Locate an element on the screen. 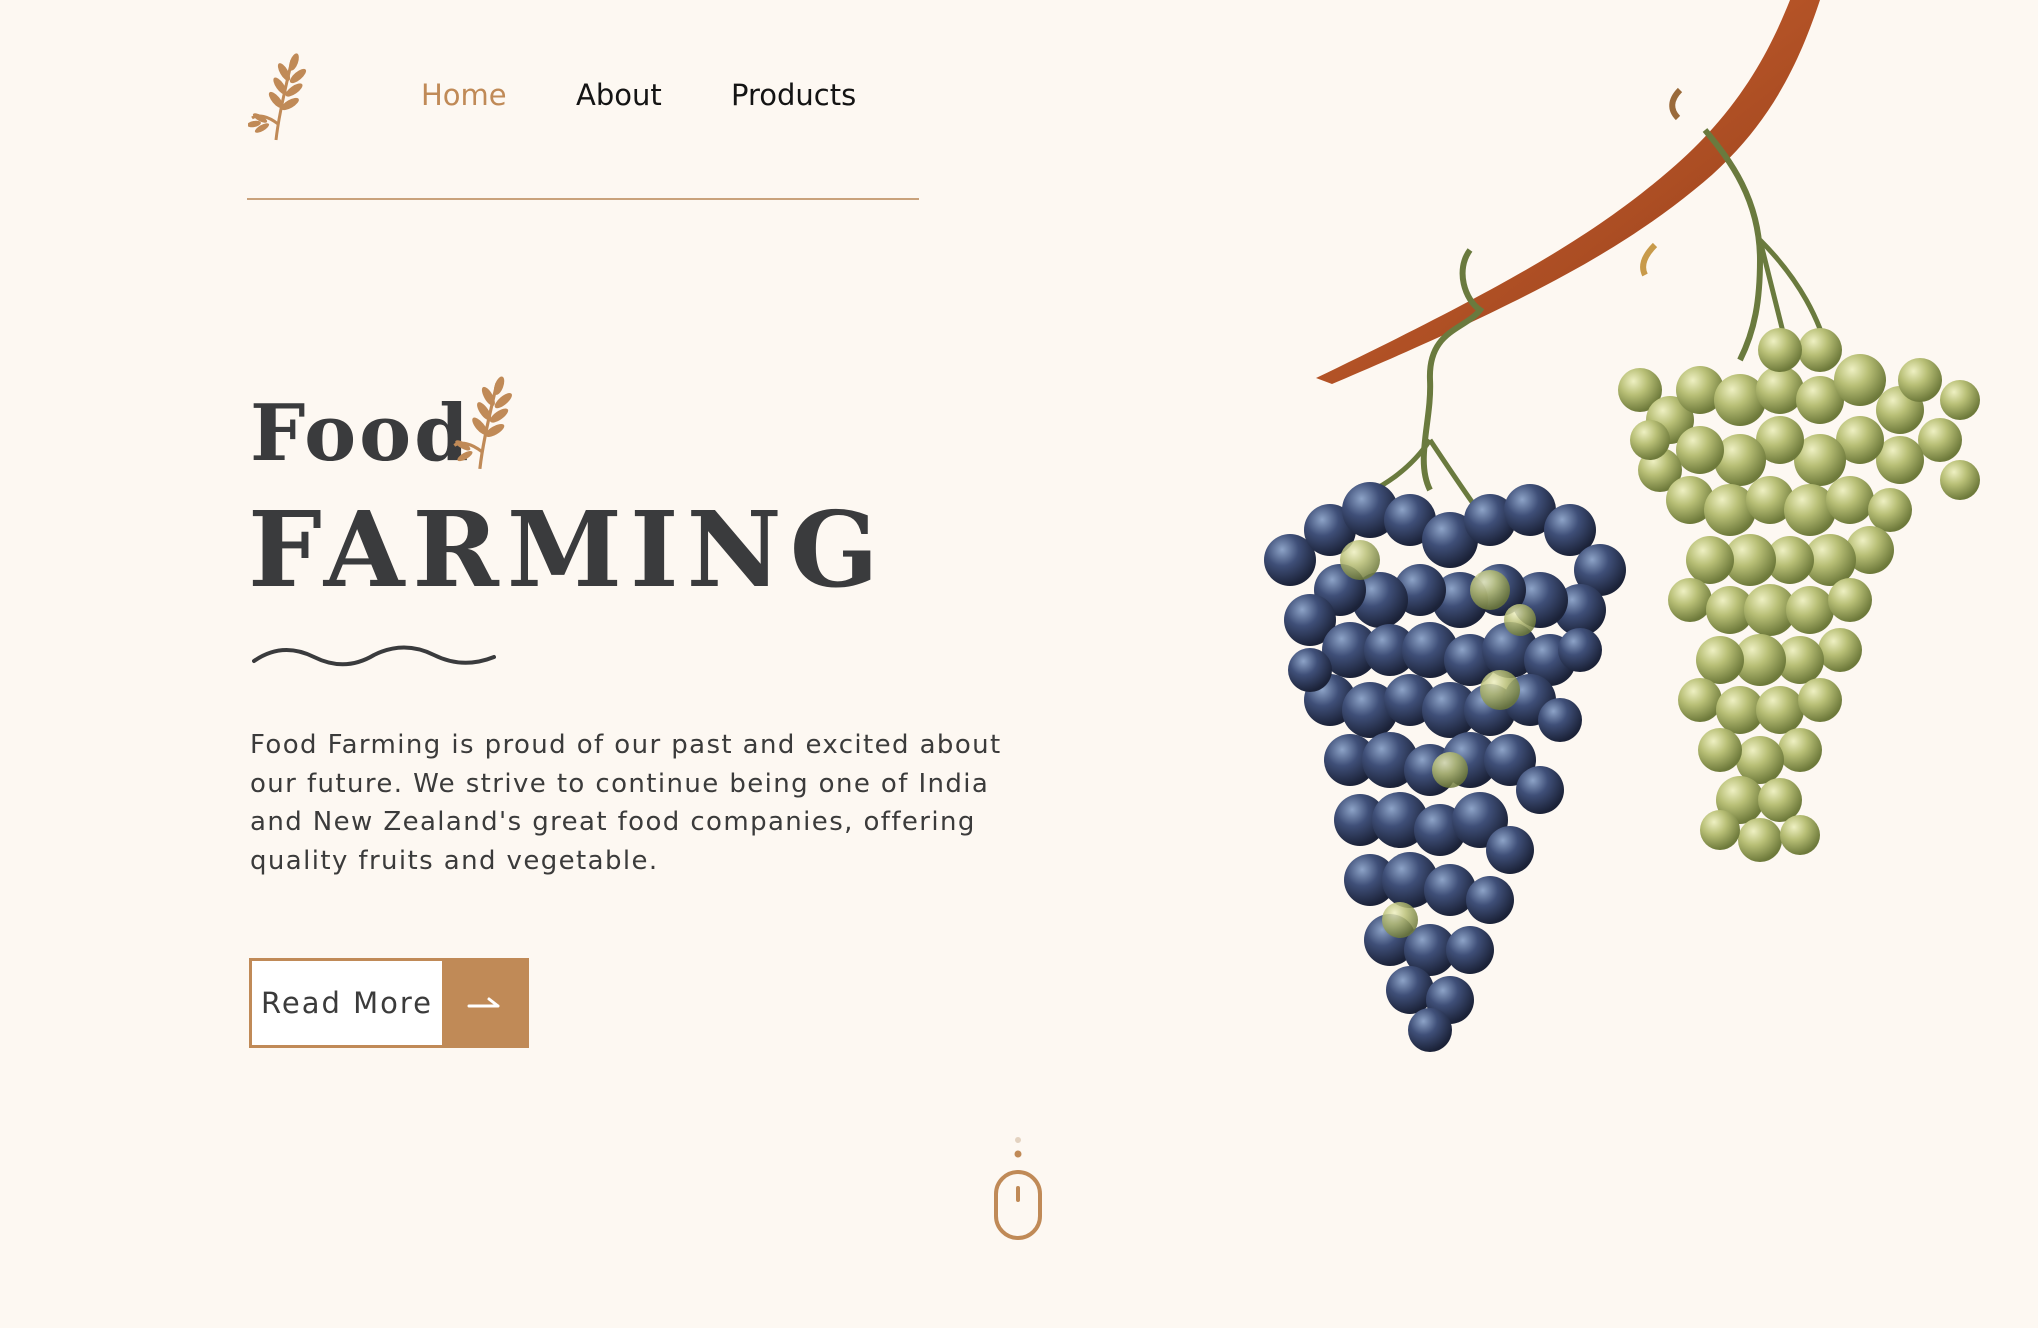 The image size is (2038, 1328). nav-about: About is located at coordinates (619, 95).